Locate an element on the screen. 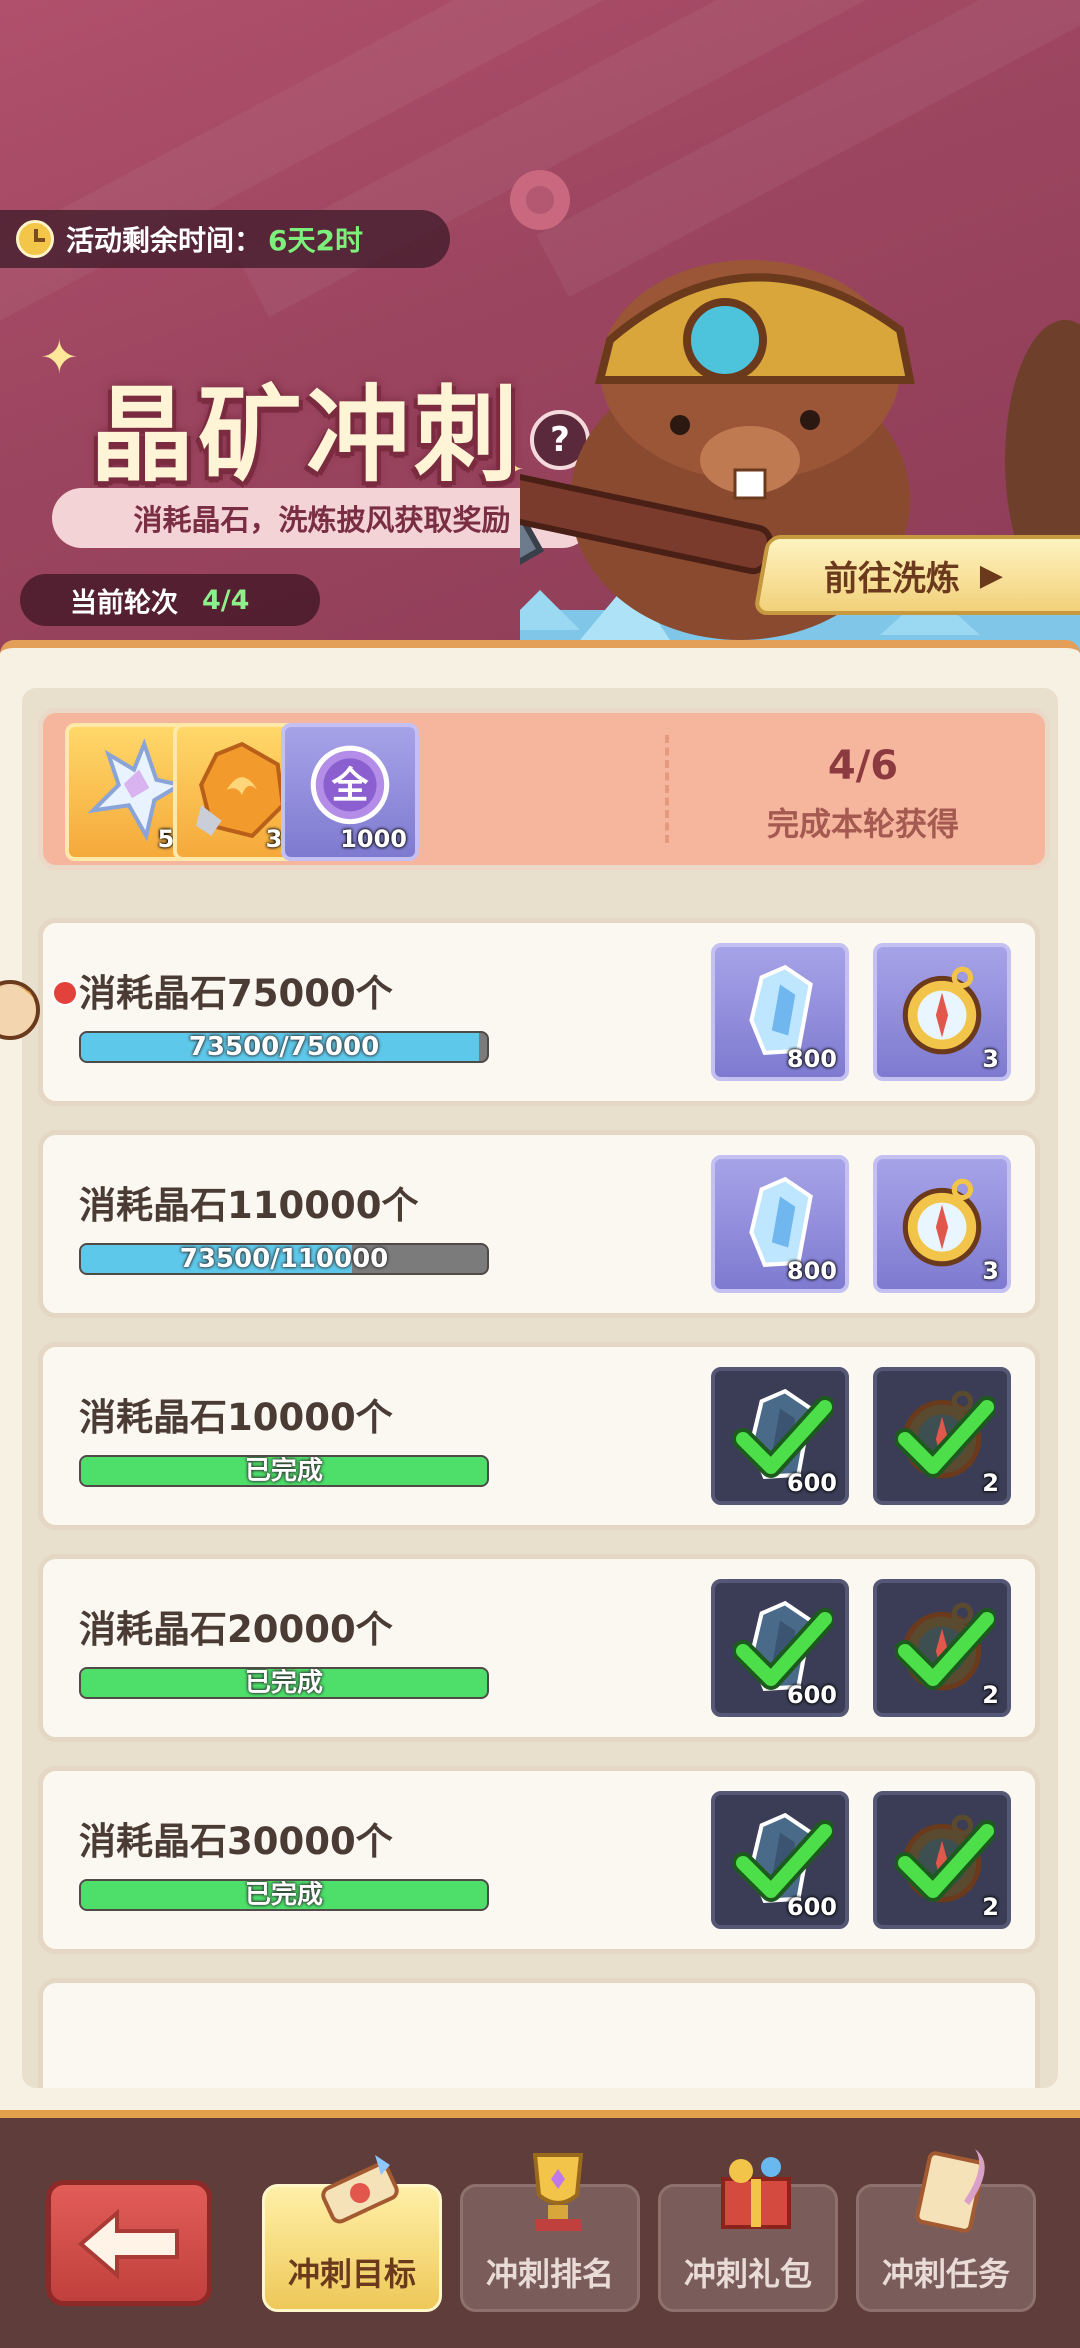  round-label: 当前轮次 is located at coordinates (124, 603).